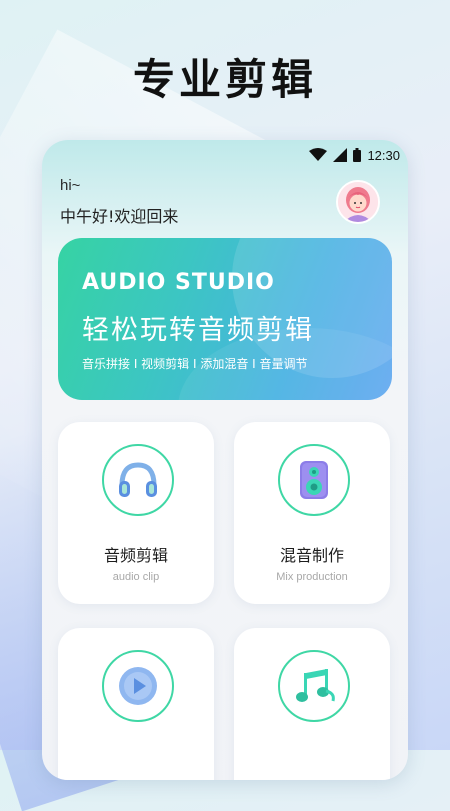 This screenshot has height=811, width=450. I want to click on status-bar: 12:30, so click(354, 155).